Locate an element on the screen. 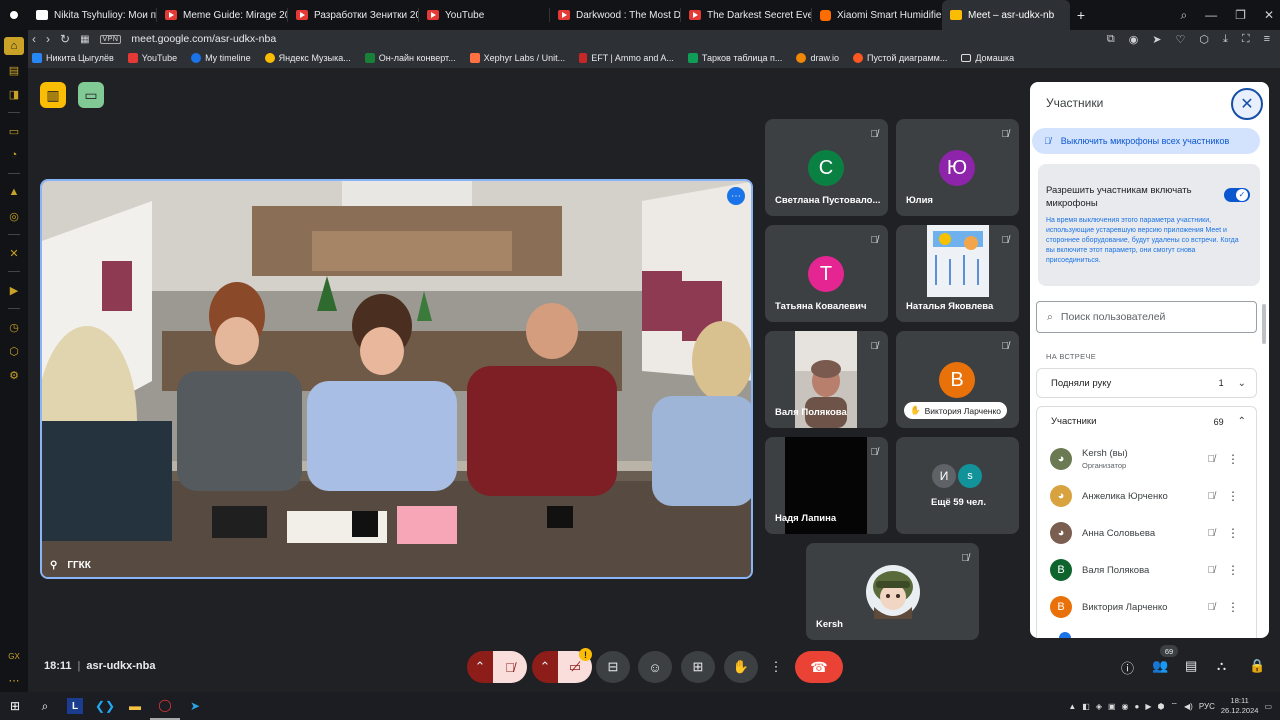 The height and width of the screenshot is (720, 1280). more-options-icon: ⋯ is located at coordinates (736, 196).